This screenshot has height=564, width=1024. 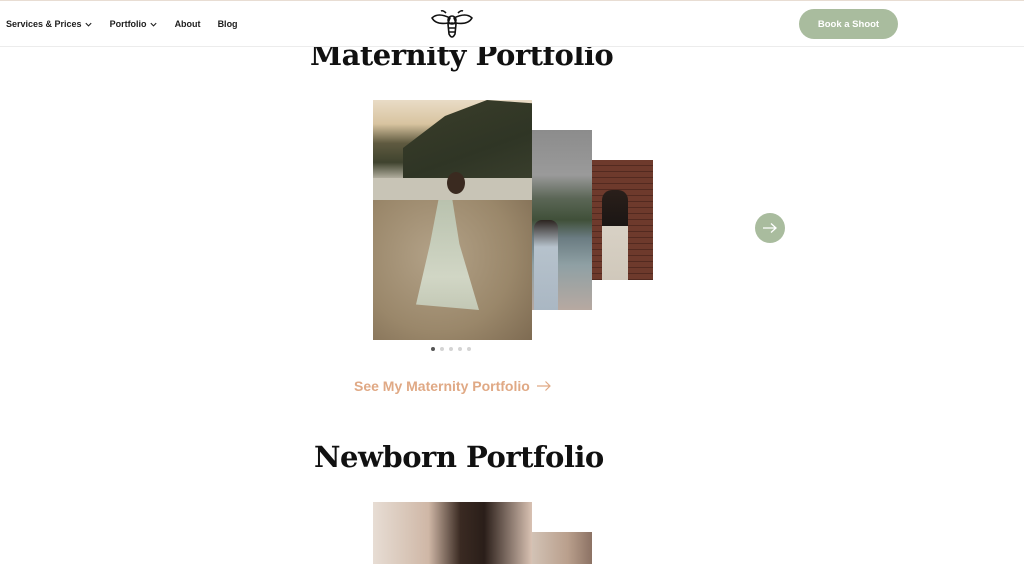 I want to click on nav-item-portfolio: Portfolio, so click(x=134, y=24).